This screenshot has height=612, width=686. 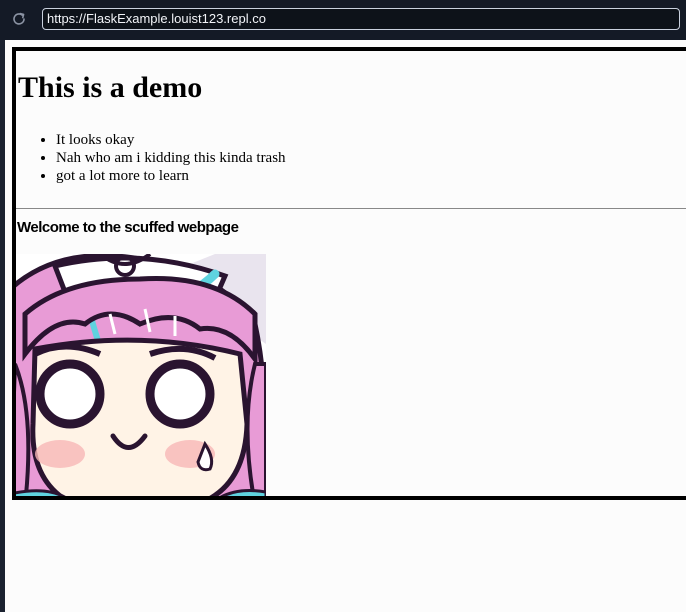 What do you see at coordinates (351, 208) in the screenshot?
I see `divider` at bounding box center [351, 208].